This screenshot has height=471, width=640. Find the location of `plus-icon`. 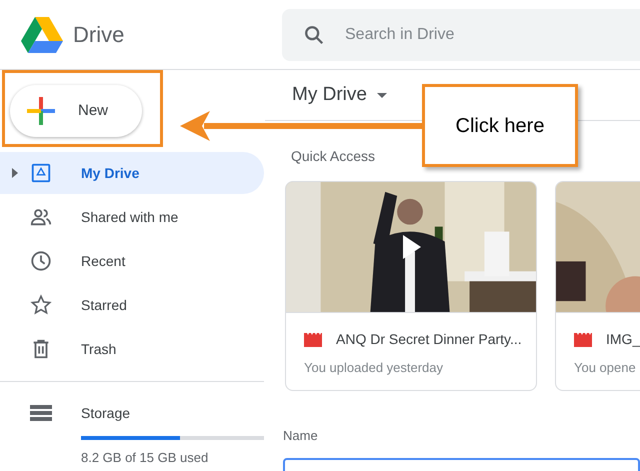

plus-icon is located at coordinates (41, 111).